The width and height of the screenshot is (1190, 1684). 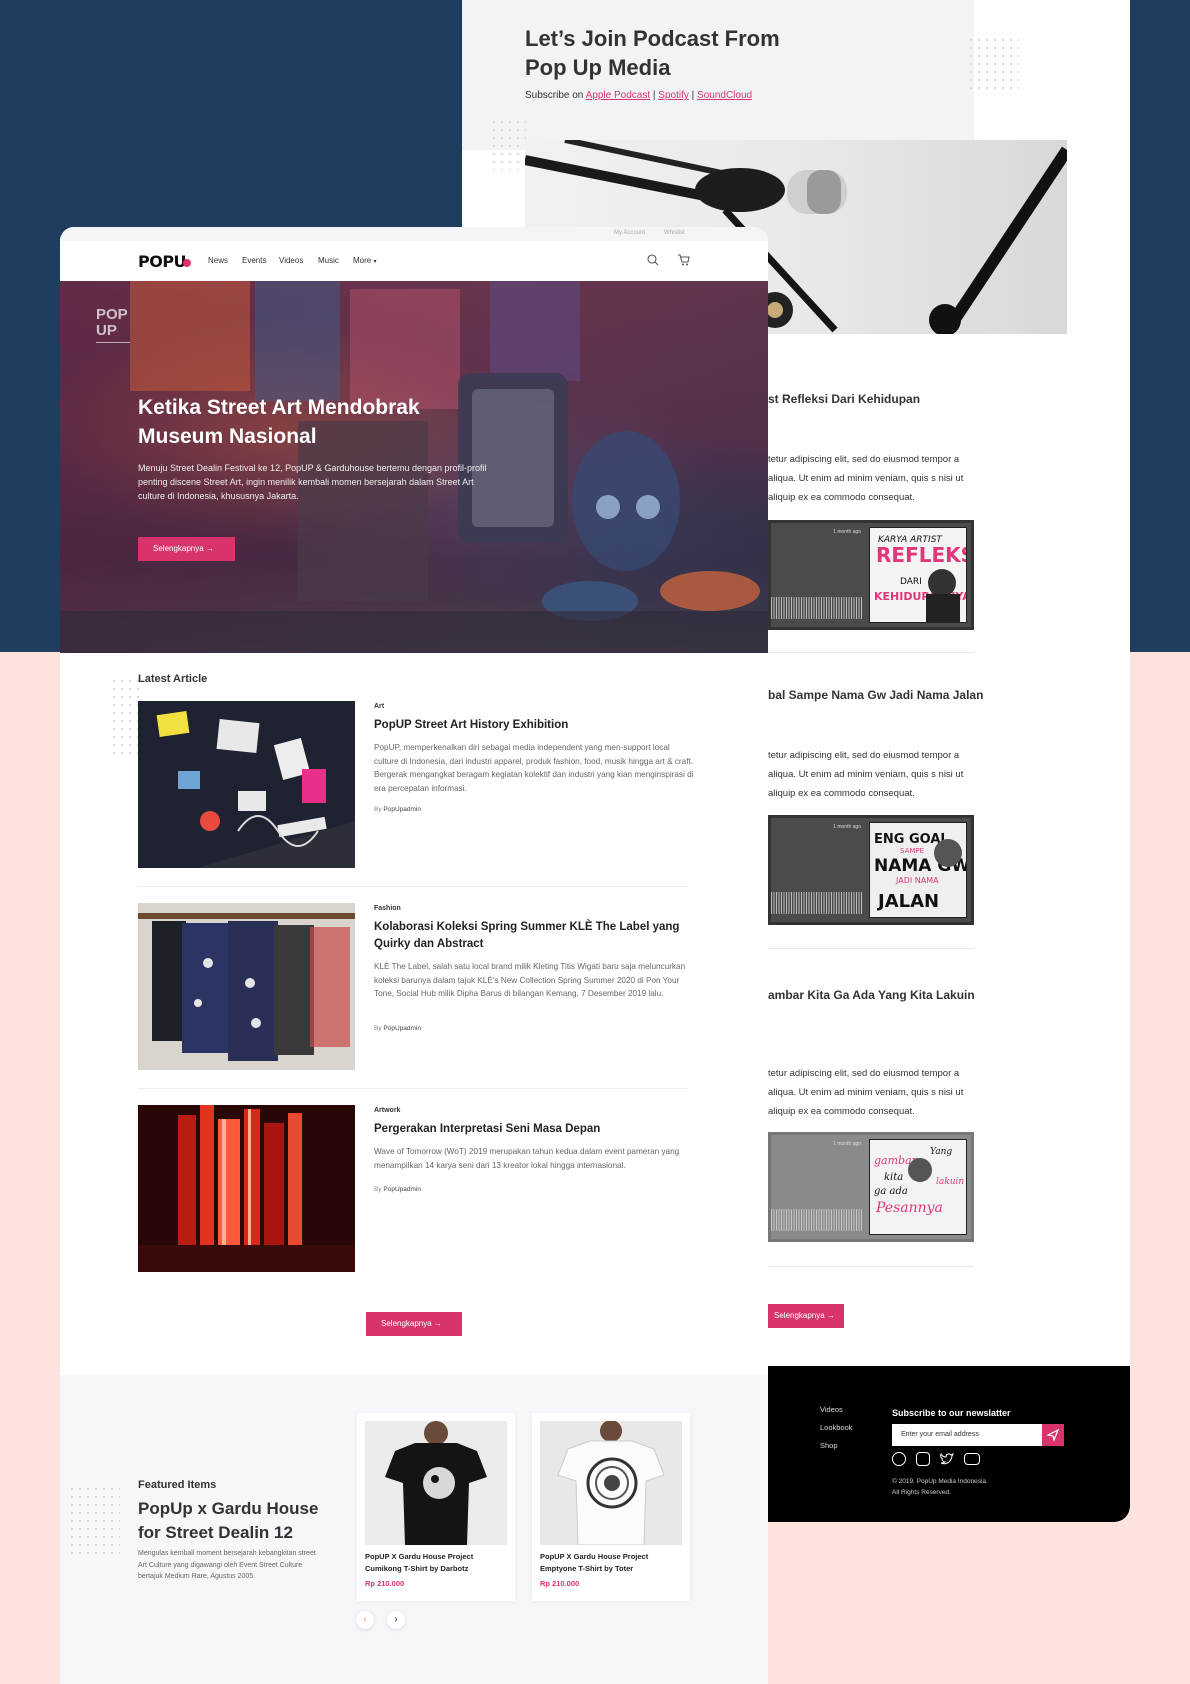 What do you see at coordinates (875, 695) in the screenshot?
I see `episode-title: bal Sampe Nama Gw Jadi Nama Jalan` at bounding box center [875, 695].